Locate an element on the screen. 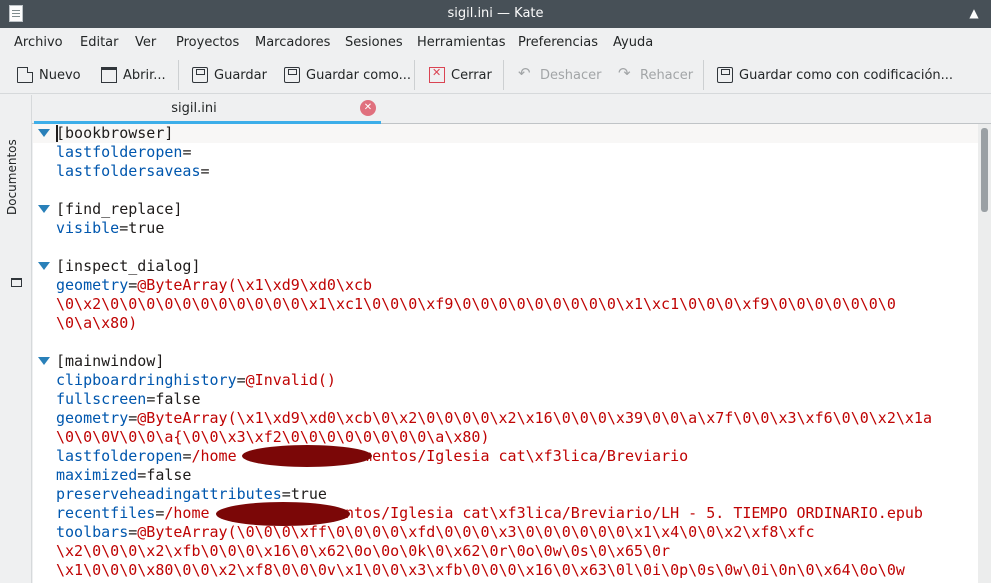 Image resolution: width=991 pixels, height=583 pixels. folder-icon is located at coordinates (16, 282).